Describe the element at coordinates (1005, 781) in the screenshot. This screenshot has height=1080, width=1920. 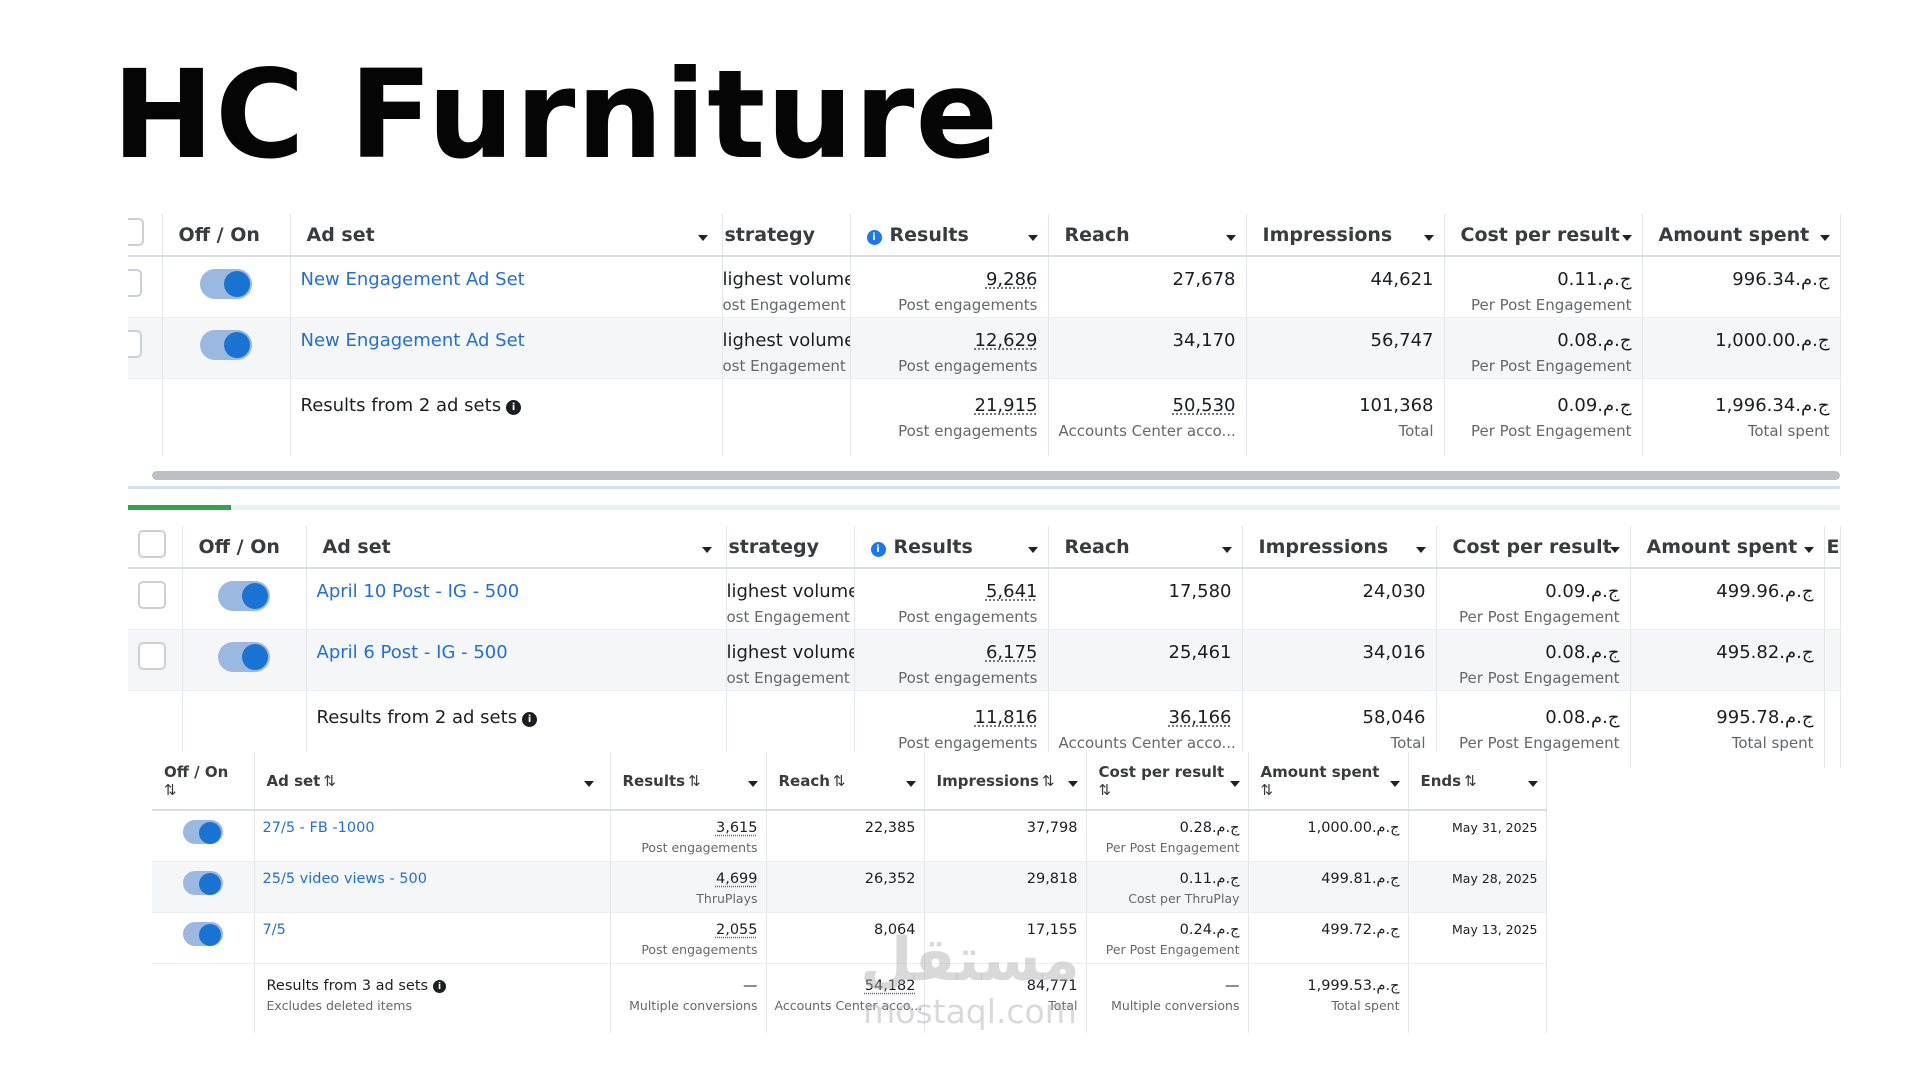
I see `column-header-impressions: Impressions ⇅` at that location.